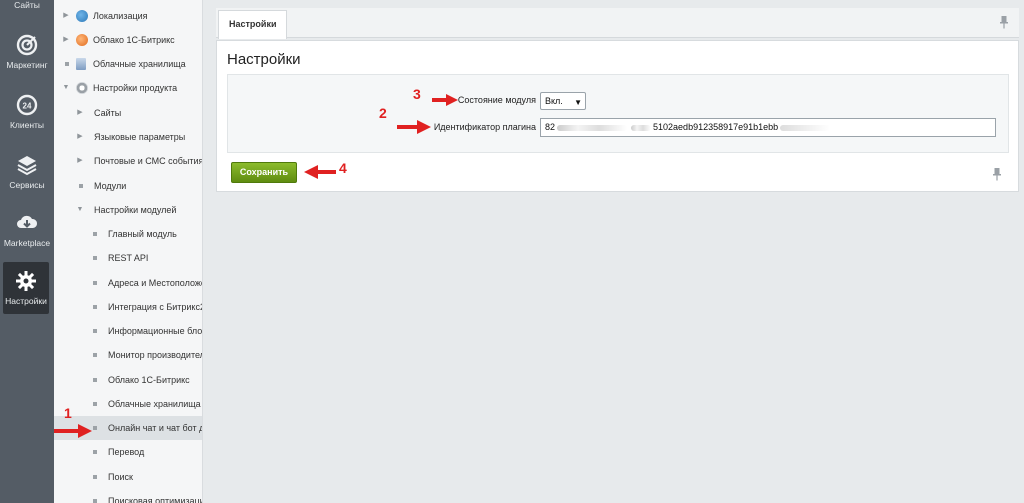 This screenshot has height=503, width=1024. I want to click on tree-item-info-blocks: Информационные блок, so click(128, 331).